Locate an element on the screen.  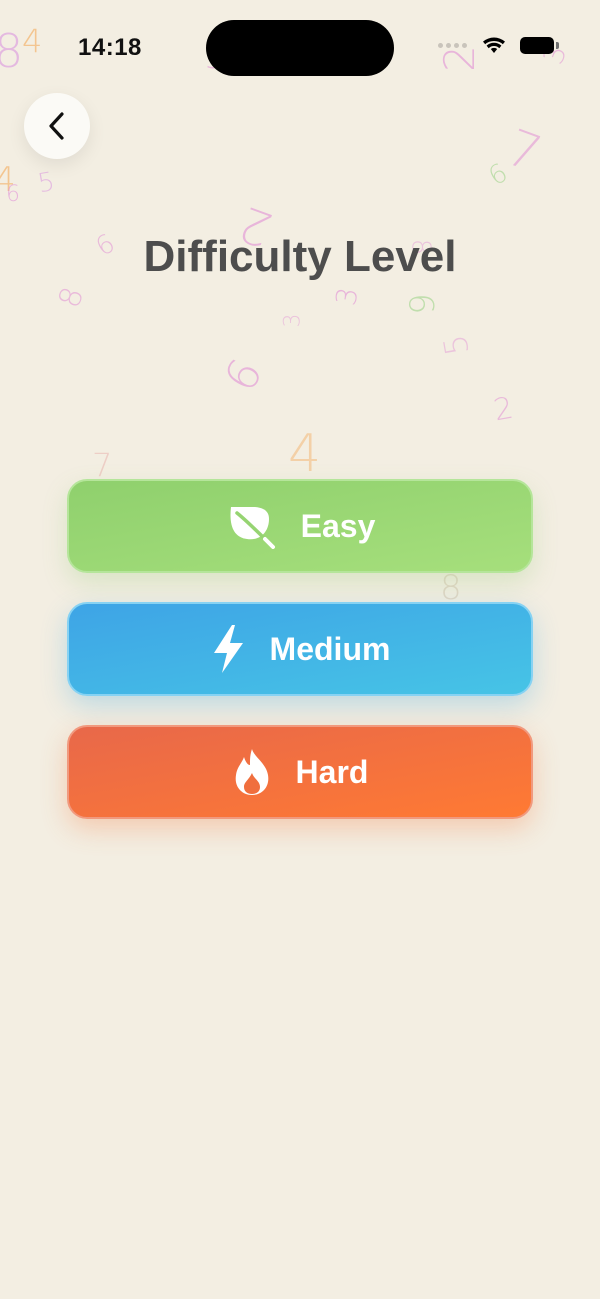
hard-label: Hard is located at coordinates (332, 771).